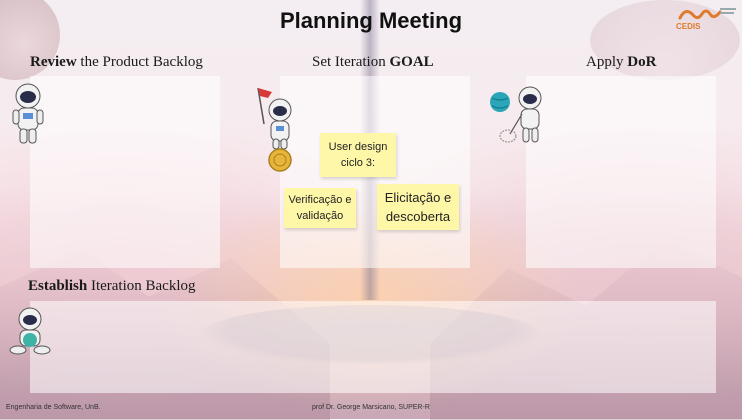 Image resolution: width=742 pixels, height=420 pixels. Describe the element at coordinates (141, 286) in the screenshot. I see `backlog-heading-rest: Iteration Backlog` at that location.